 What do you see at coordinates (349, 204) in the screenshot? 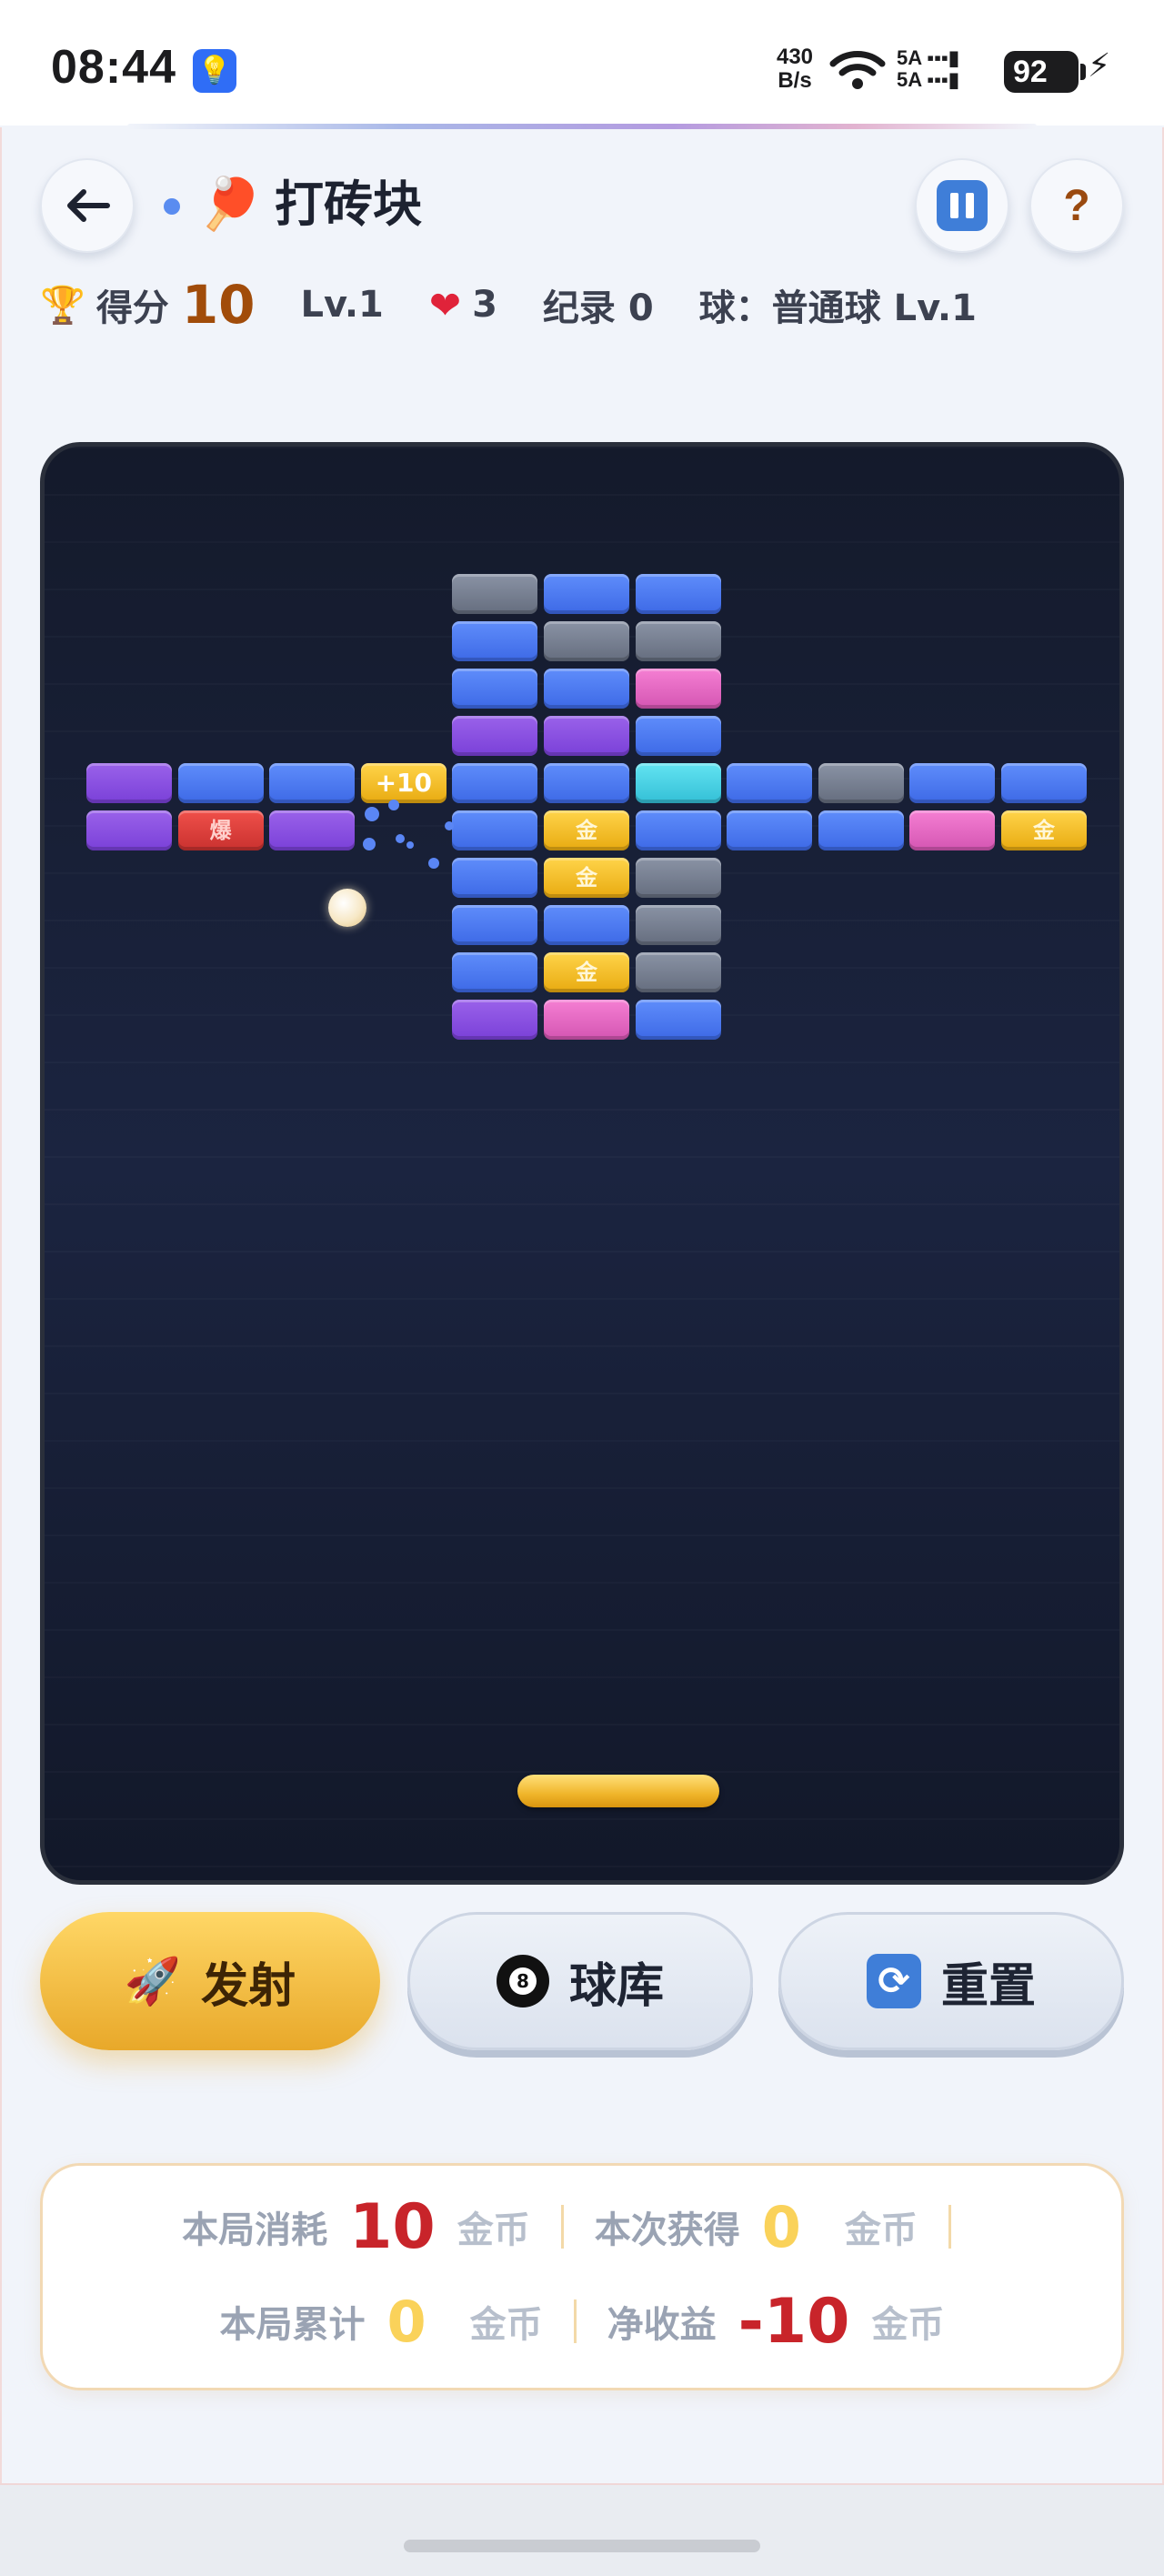
I see `page-title: 打砖块` at bounding box center [349, 204].